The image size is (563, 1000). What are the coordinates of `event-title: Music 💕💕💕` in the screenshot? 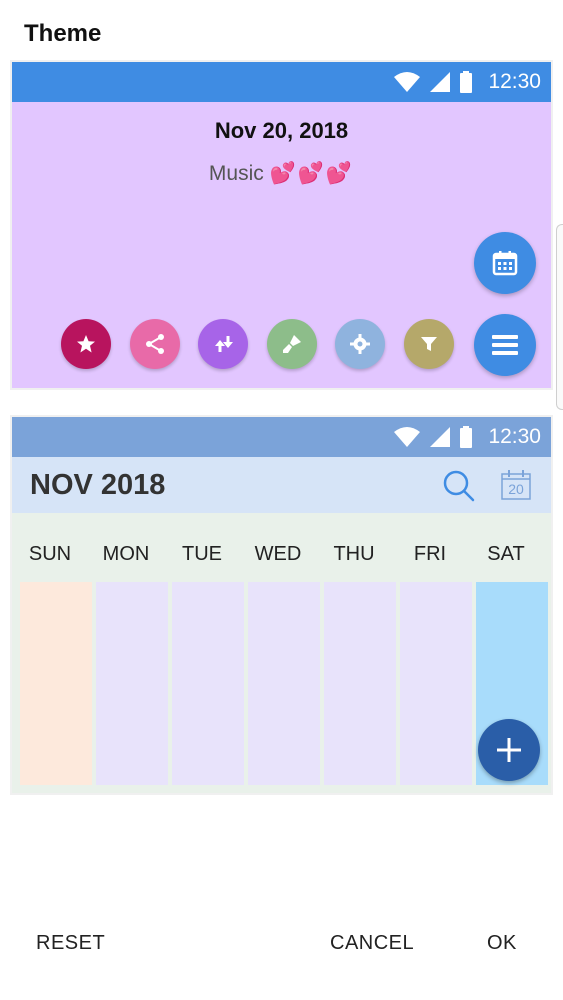 It's located at (281, 174).